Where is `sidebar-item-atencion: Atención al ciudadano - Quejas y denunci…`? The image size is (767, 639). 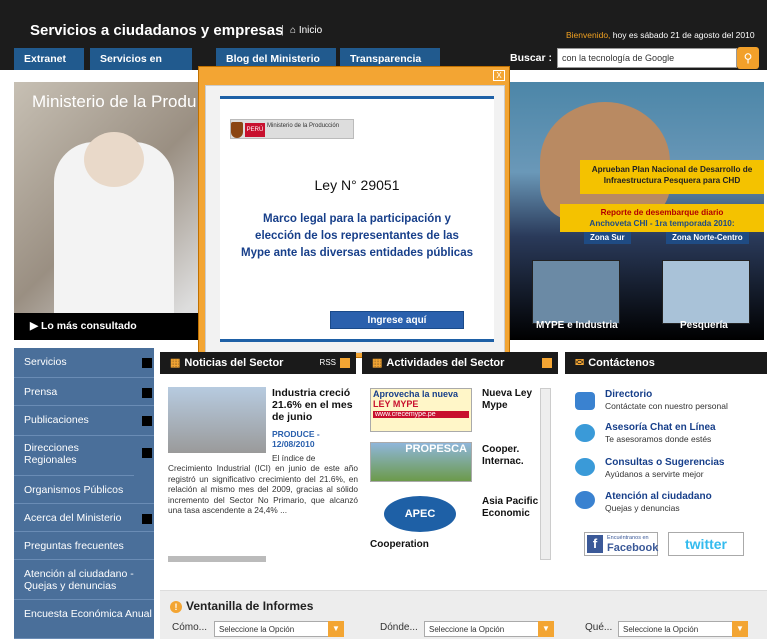
sidebar-item-atencion: Atención al ciudadano - Quejas y denunci… is located at coordinates (84, 580).